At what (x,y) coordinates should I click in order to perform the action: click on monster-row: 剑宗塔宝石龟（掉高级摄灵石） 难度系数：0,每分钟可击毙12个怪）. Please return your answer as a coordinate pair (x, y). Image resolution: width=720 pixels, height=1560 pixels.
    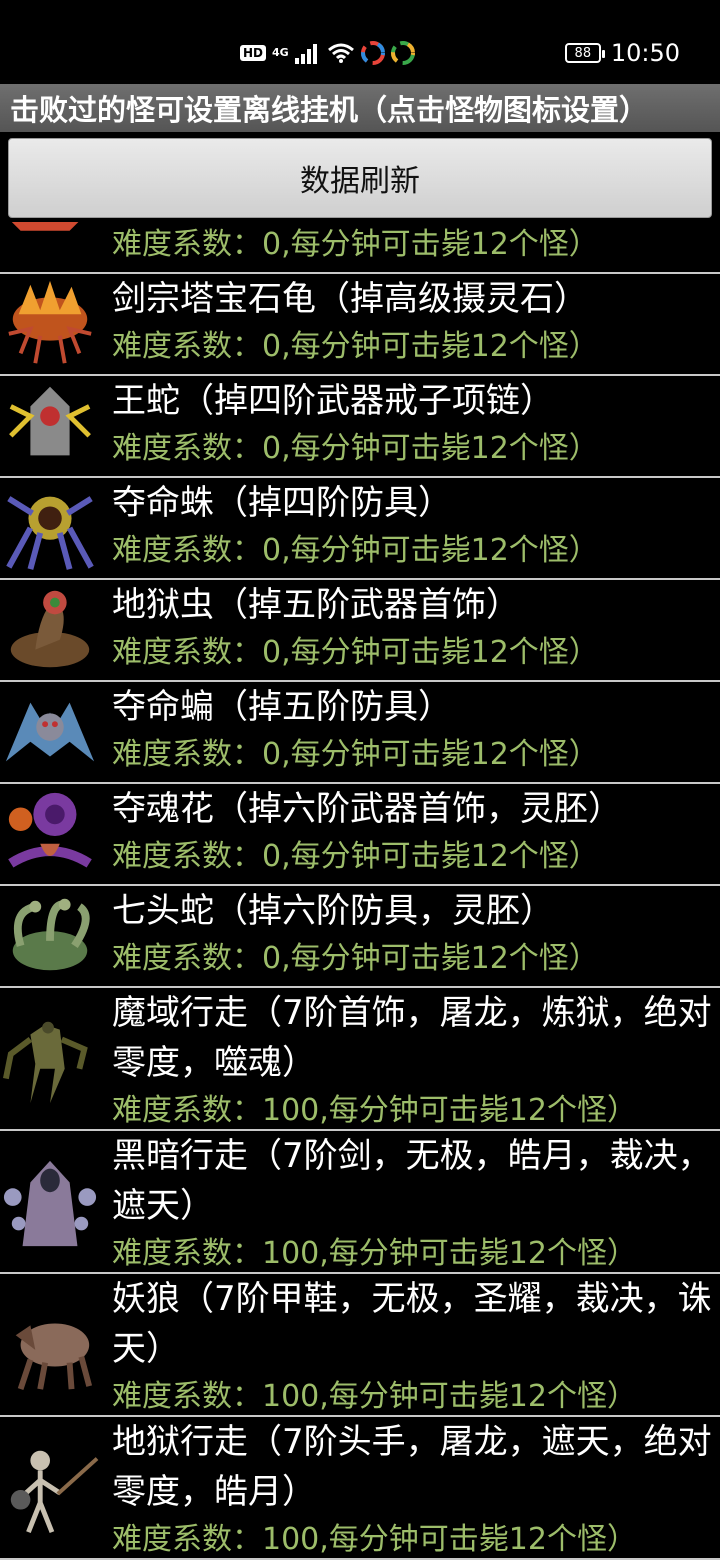
    Looking at the image, I should click on (360, 325).